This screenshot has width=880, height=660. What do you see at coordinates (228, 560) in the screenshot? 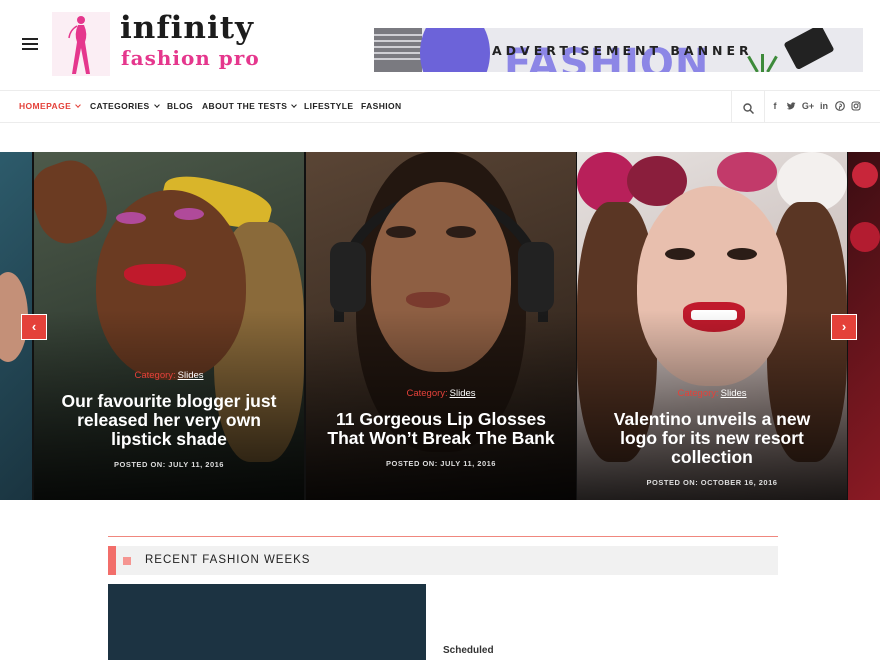
I see `section-title: RECENT FASHION WEEKS` at bounding box center [228, 560].